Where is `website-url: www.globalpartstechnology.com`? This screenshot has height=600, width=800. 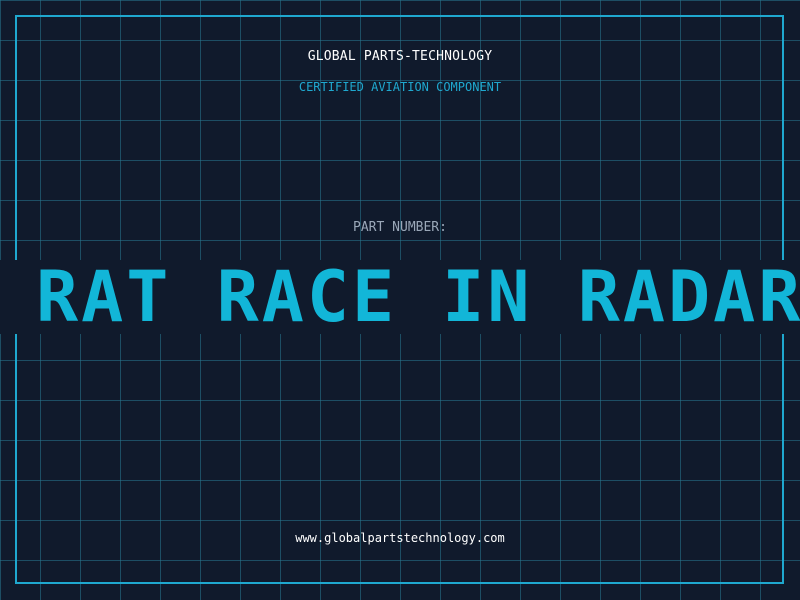 website-url: www.globalpartstechnology.com is located at coordinates (400, 538).